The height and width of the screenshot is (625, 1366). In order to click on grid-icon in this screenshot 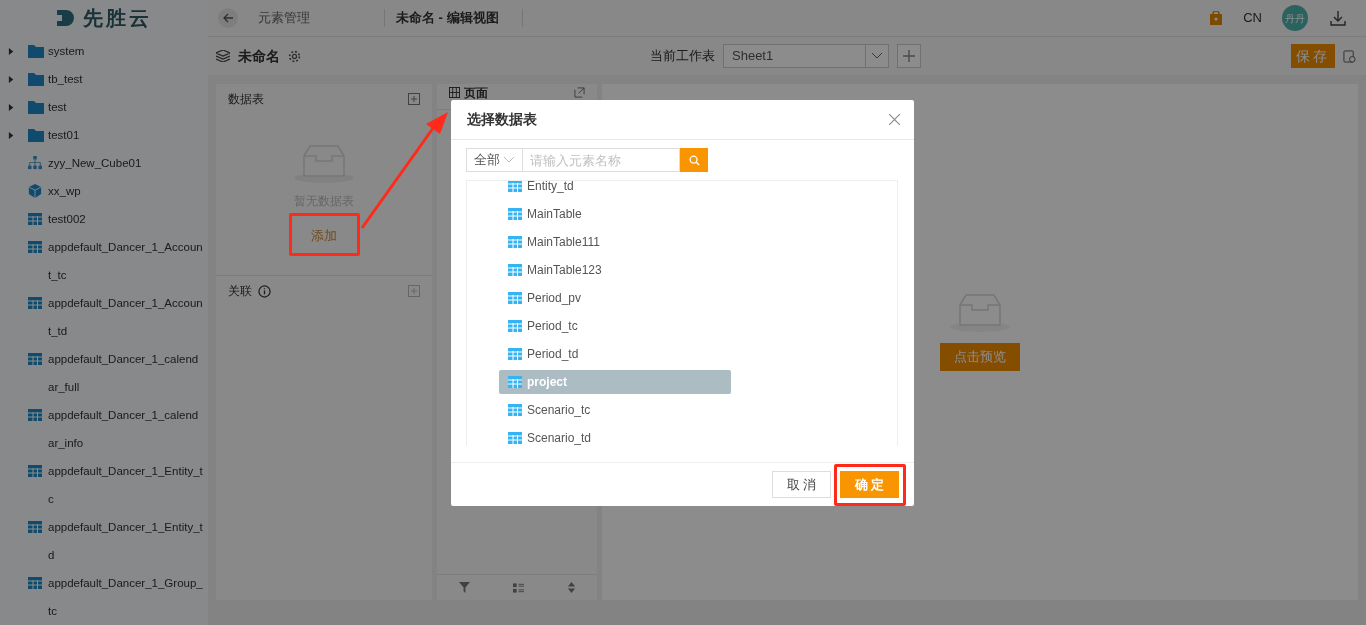, I will do `click(454, 92)`.